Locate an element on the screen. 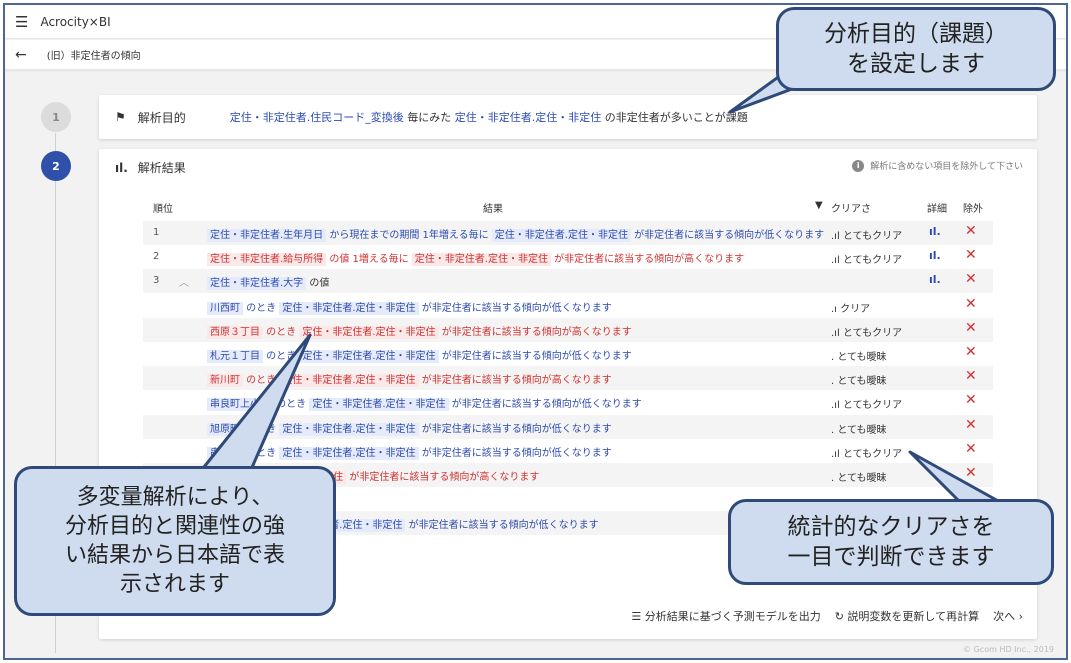 Image resolution: width=1071 pixels, height=663 pixels. callout-analysis-line-4: 示されます is located at coordinates (174, 585).